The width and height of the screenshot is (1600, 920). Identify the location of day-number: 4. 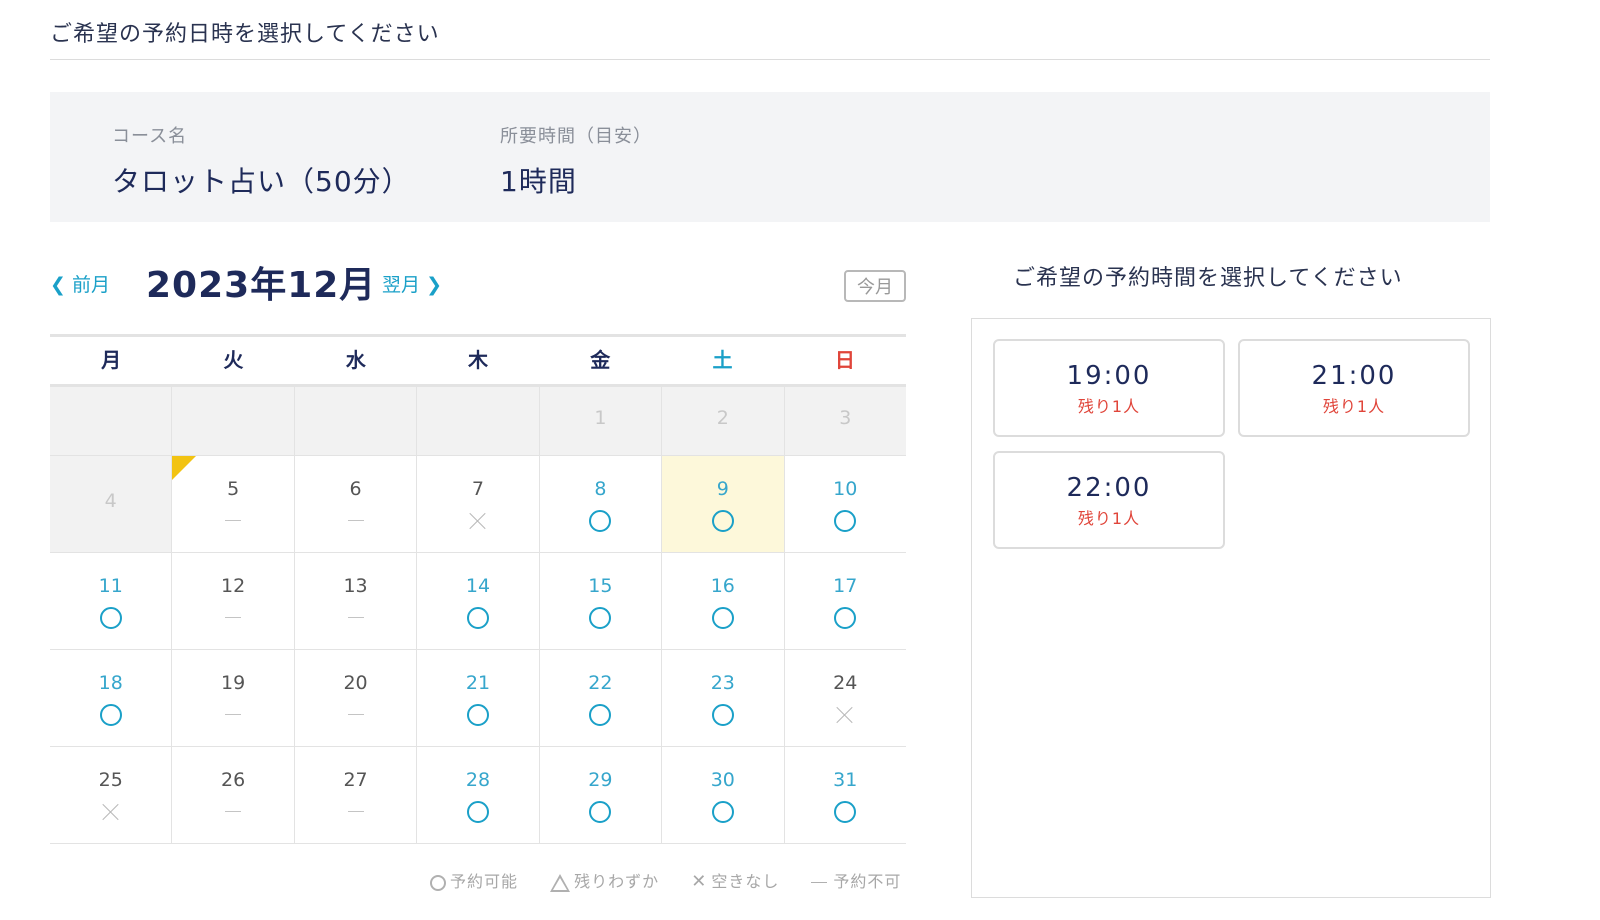
(110, 501).